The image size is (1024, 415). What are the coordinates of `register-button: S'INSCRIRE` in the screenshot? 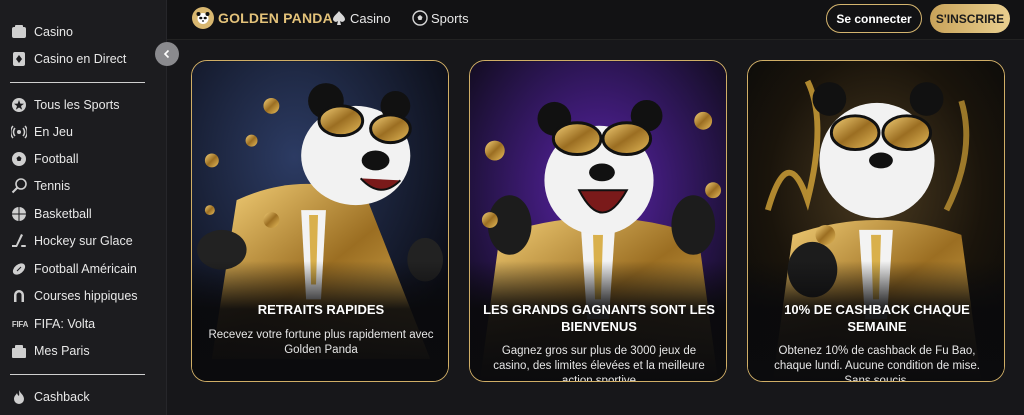 It's located at (970, 18).